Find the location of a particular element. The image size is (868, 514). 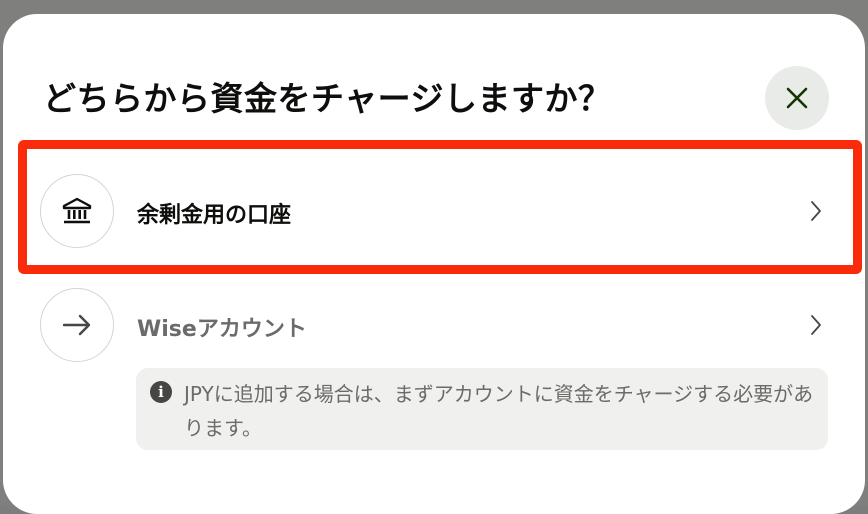

info-notice: i JPYに追加する場合は、まずアカウントに資金をチャージする必要があります。 is located at coordinates (482, 409).